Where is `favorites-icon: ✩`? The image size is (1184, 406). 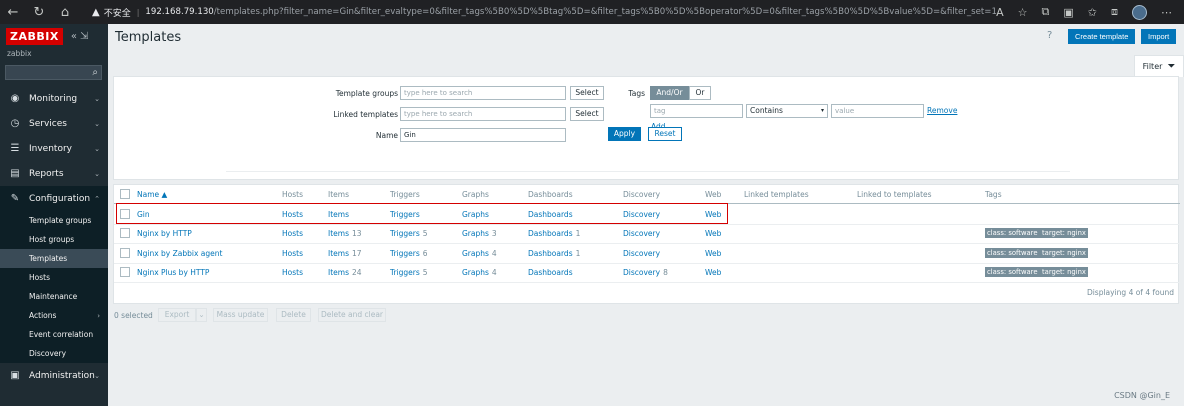 favorites-icon: ✩ is located at coordinates (1092, 12).